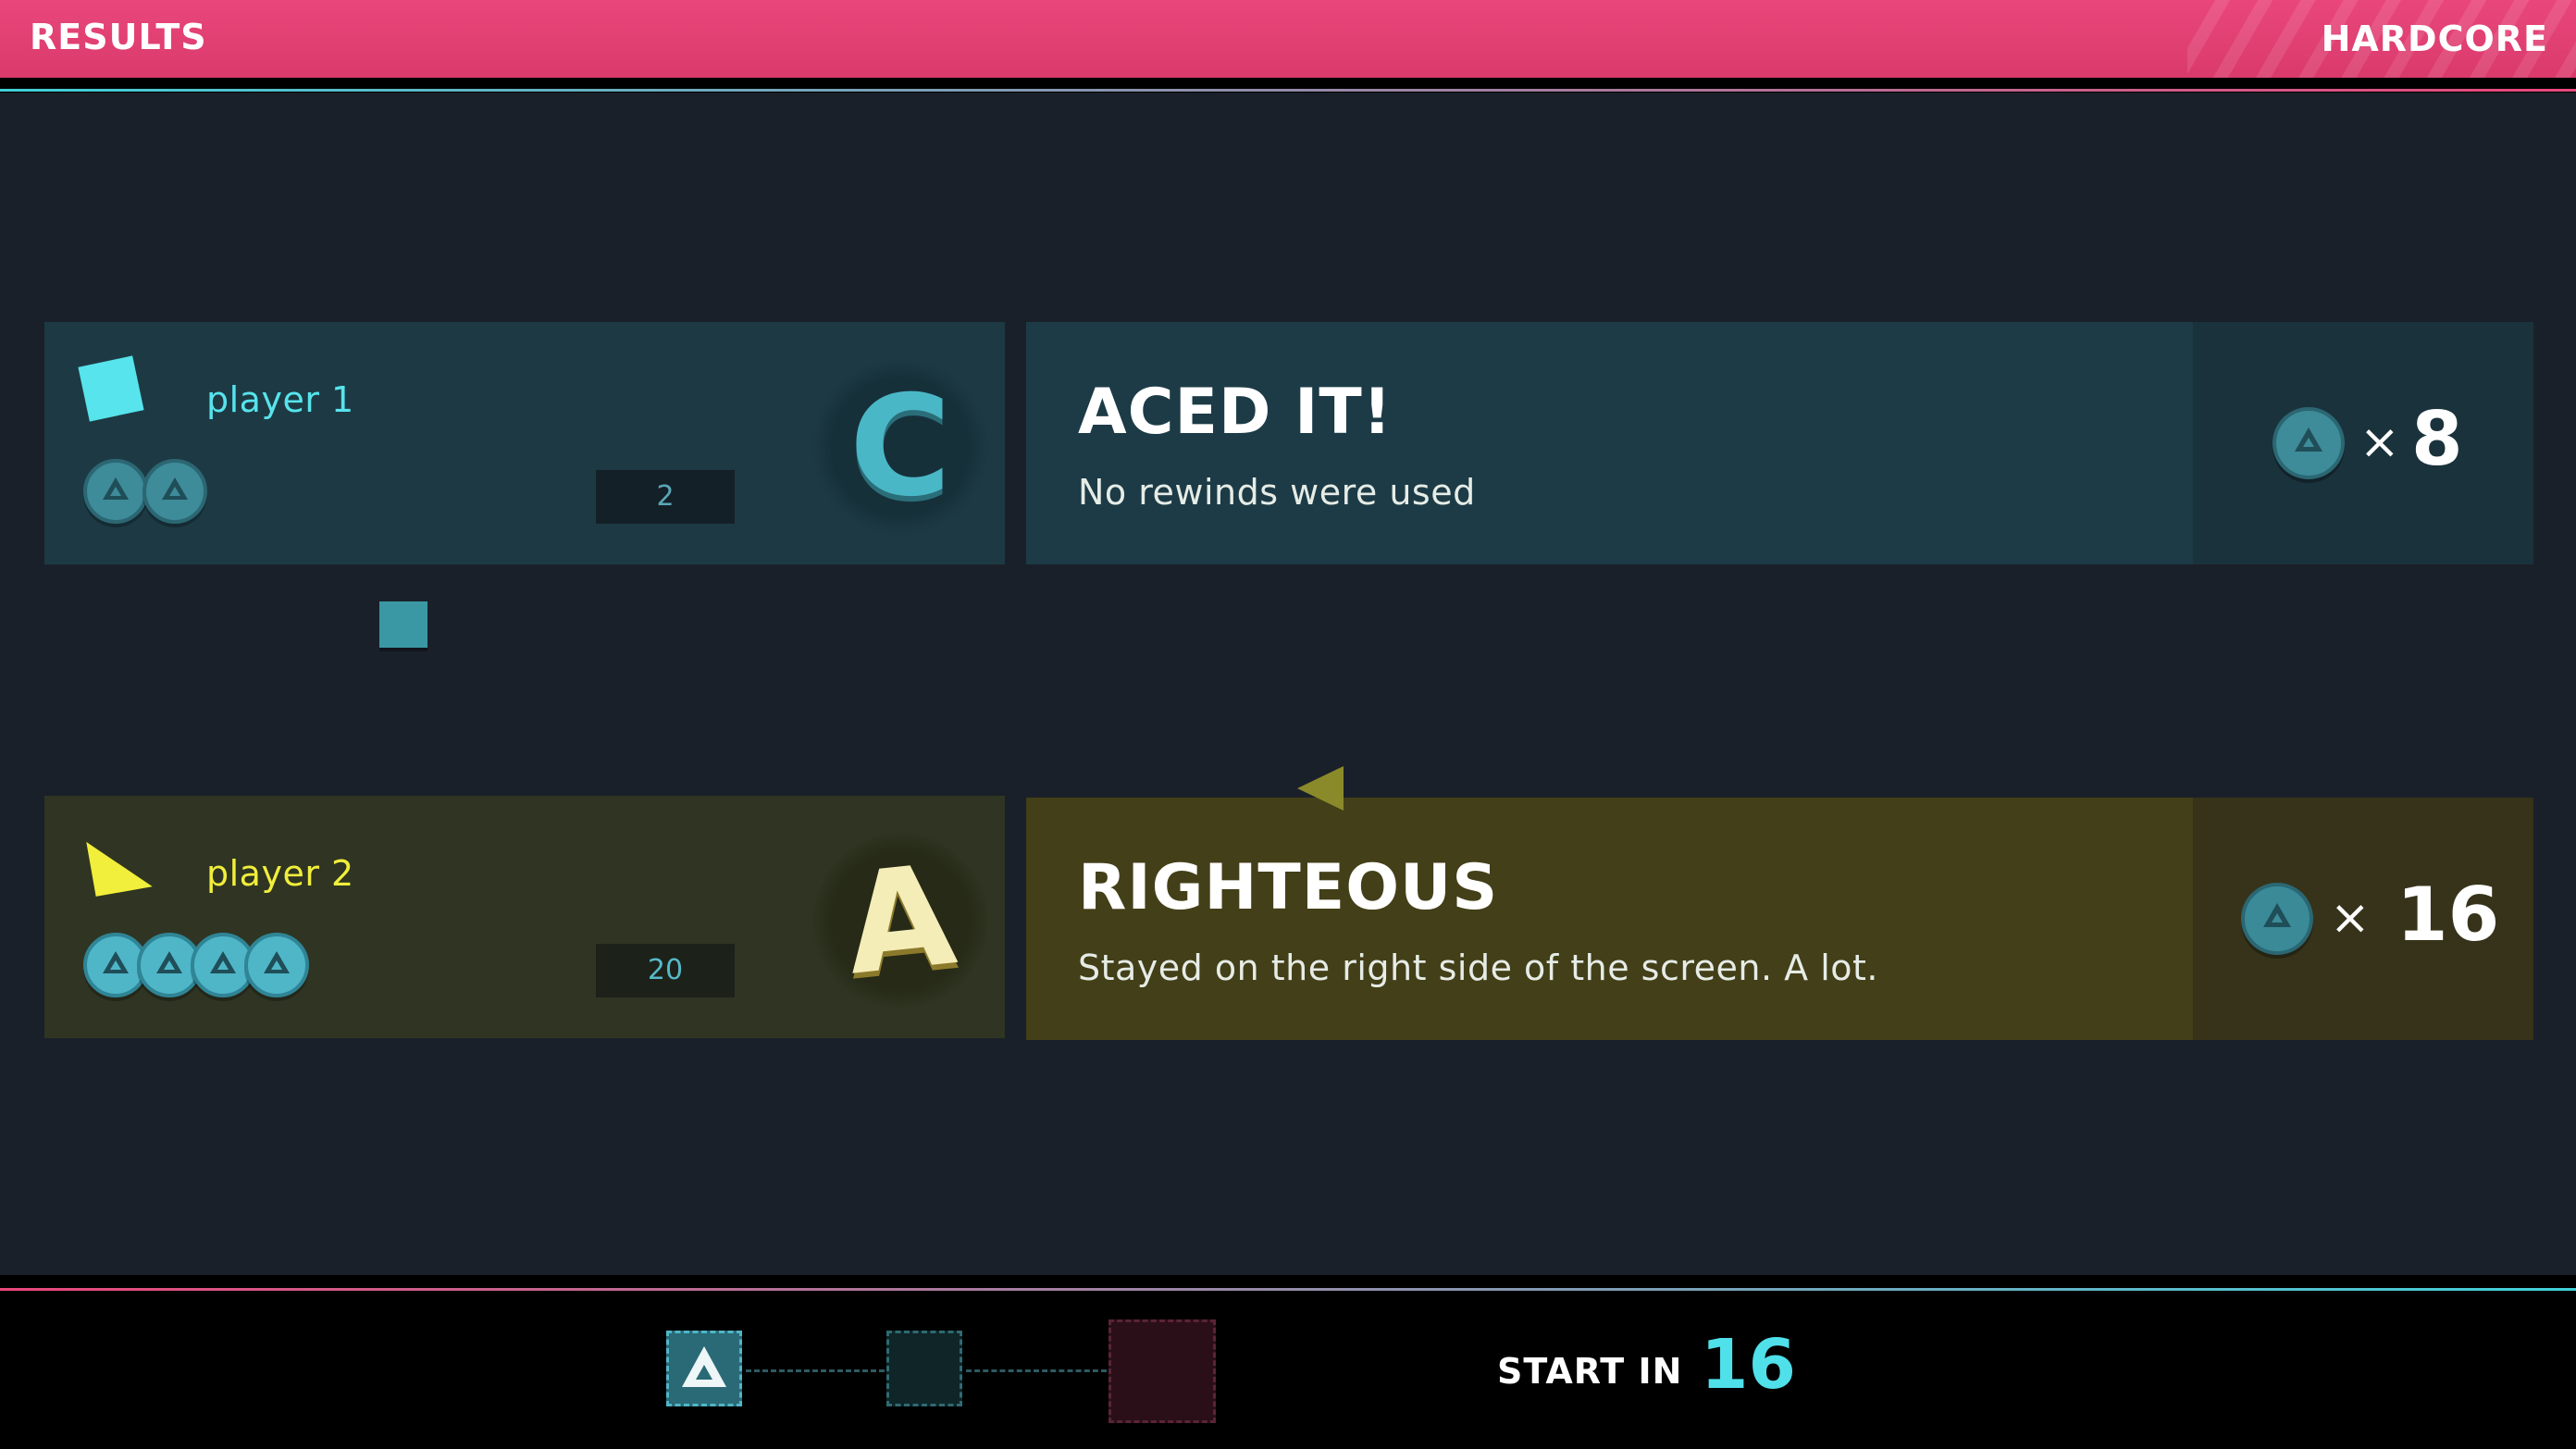 This screenshot has height=1449, width=2576. I want to click on floating-triangle-icon, so click(1321, 789).